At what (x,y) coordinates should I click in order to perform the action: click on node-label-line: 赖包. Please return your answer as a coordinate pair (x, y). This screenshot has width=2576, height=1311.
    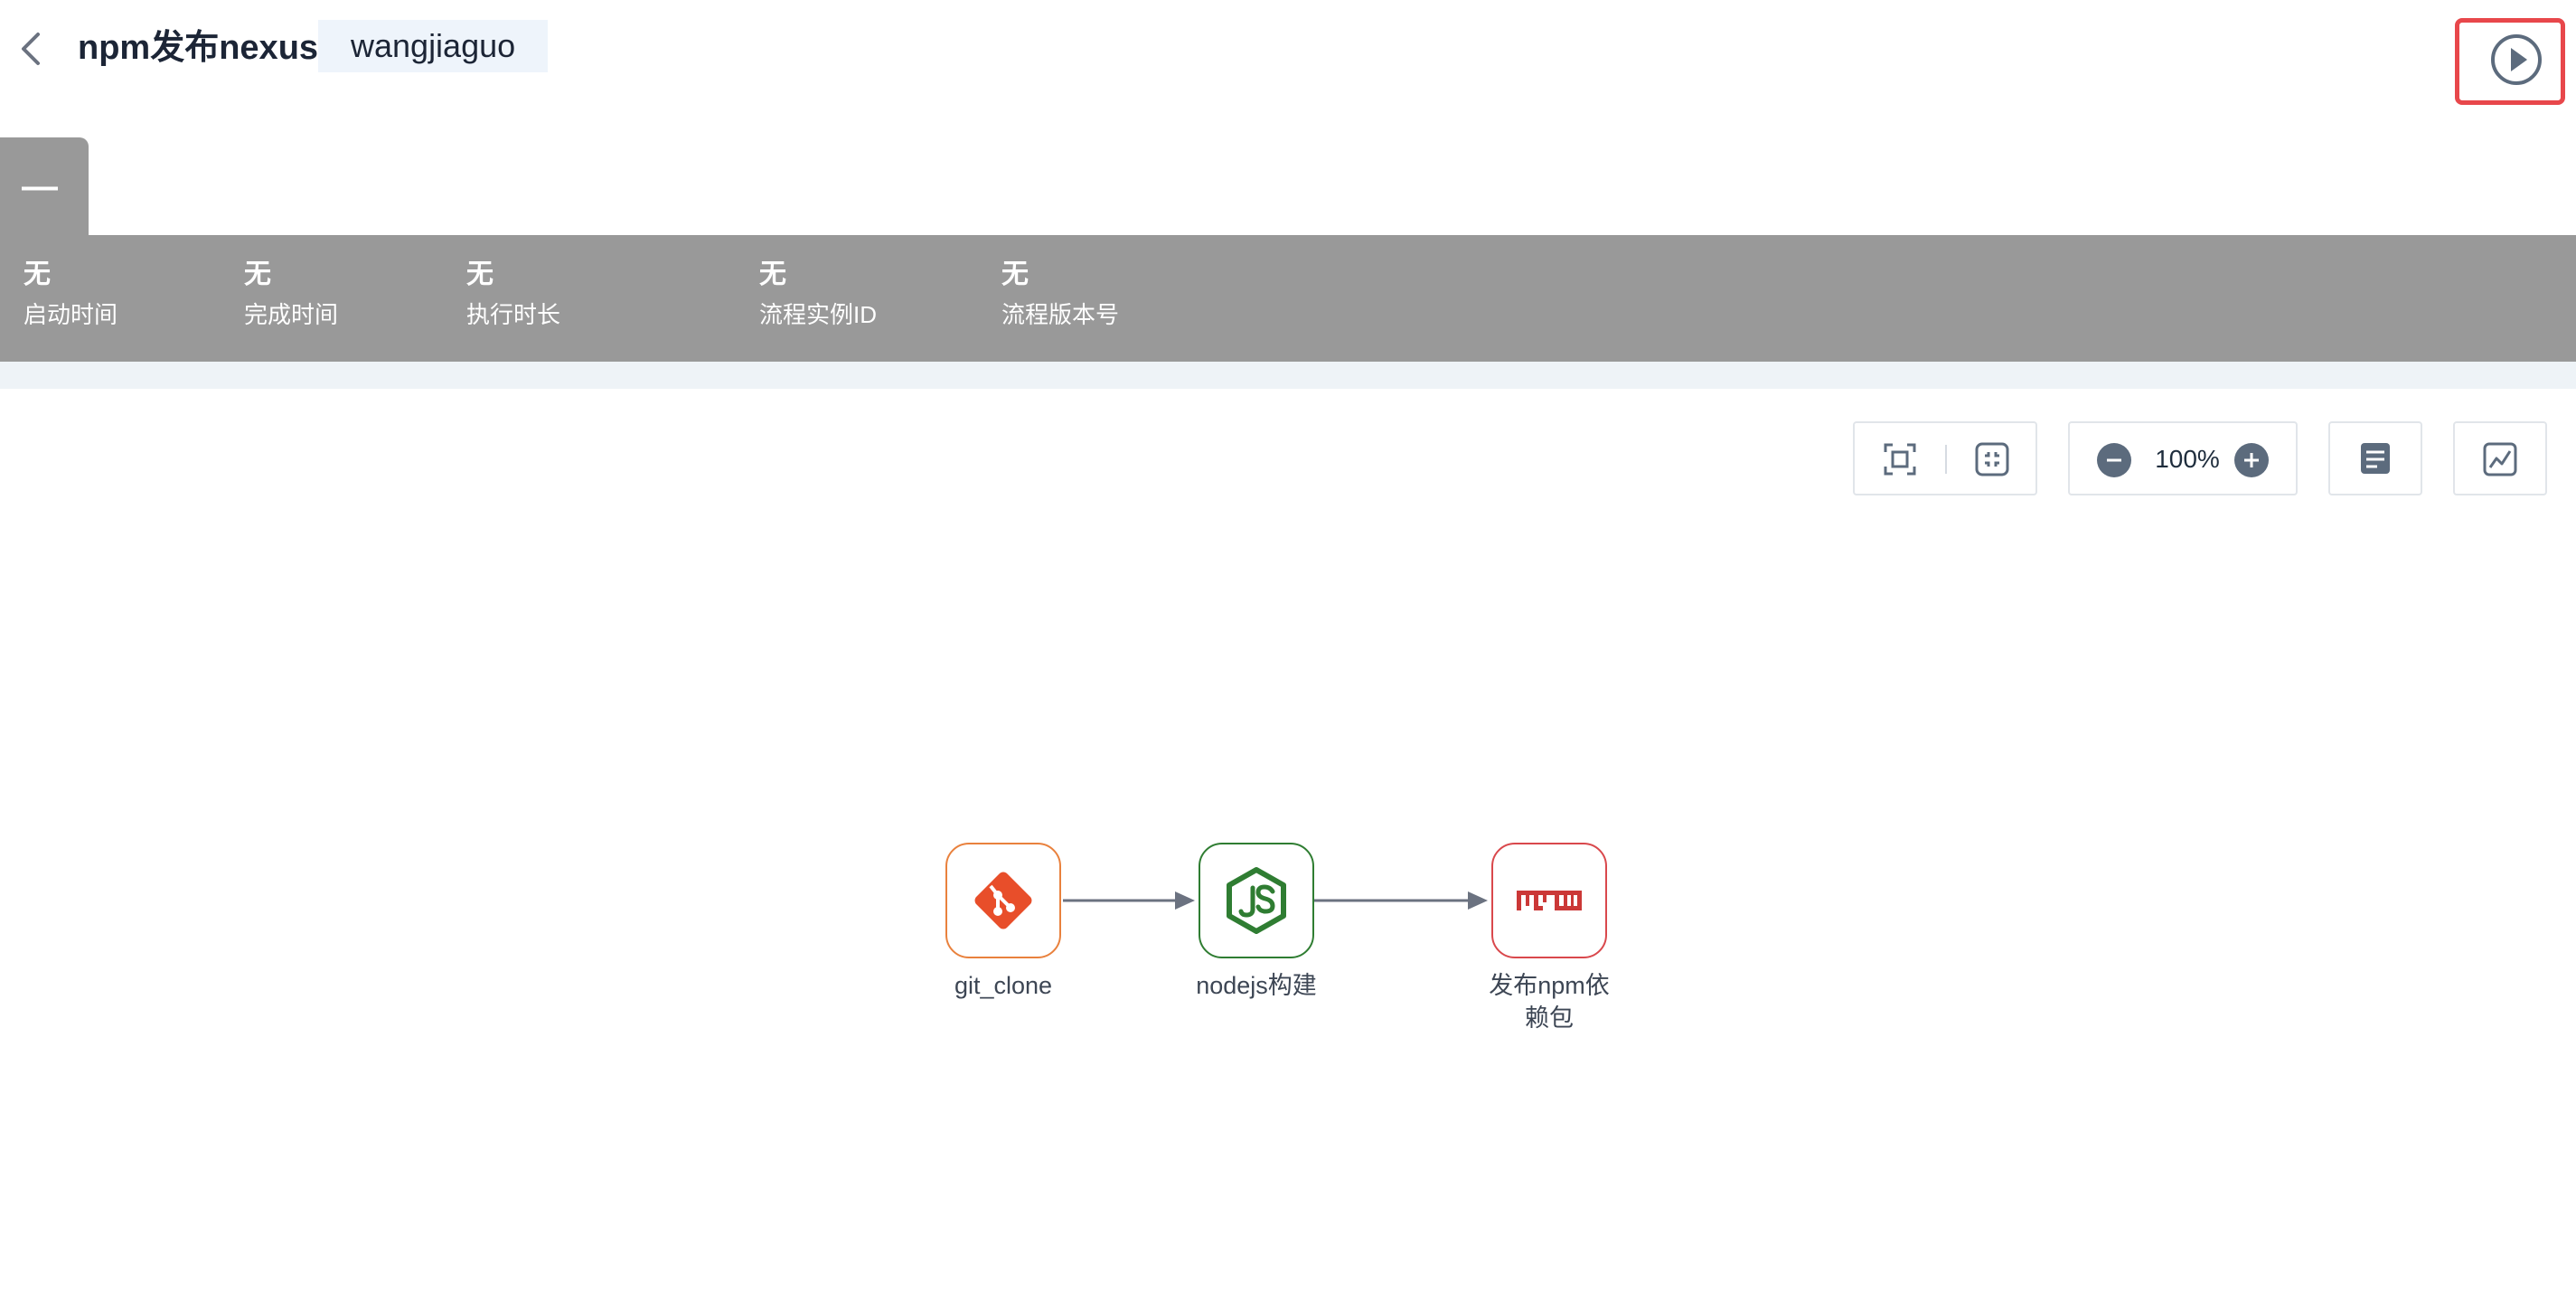
    Looking at the image, I should click on (1550, 1018).